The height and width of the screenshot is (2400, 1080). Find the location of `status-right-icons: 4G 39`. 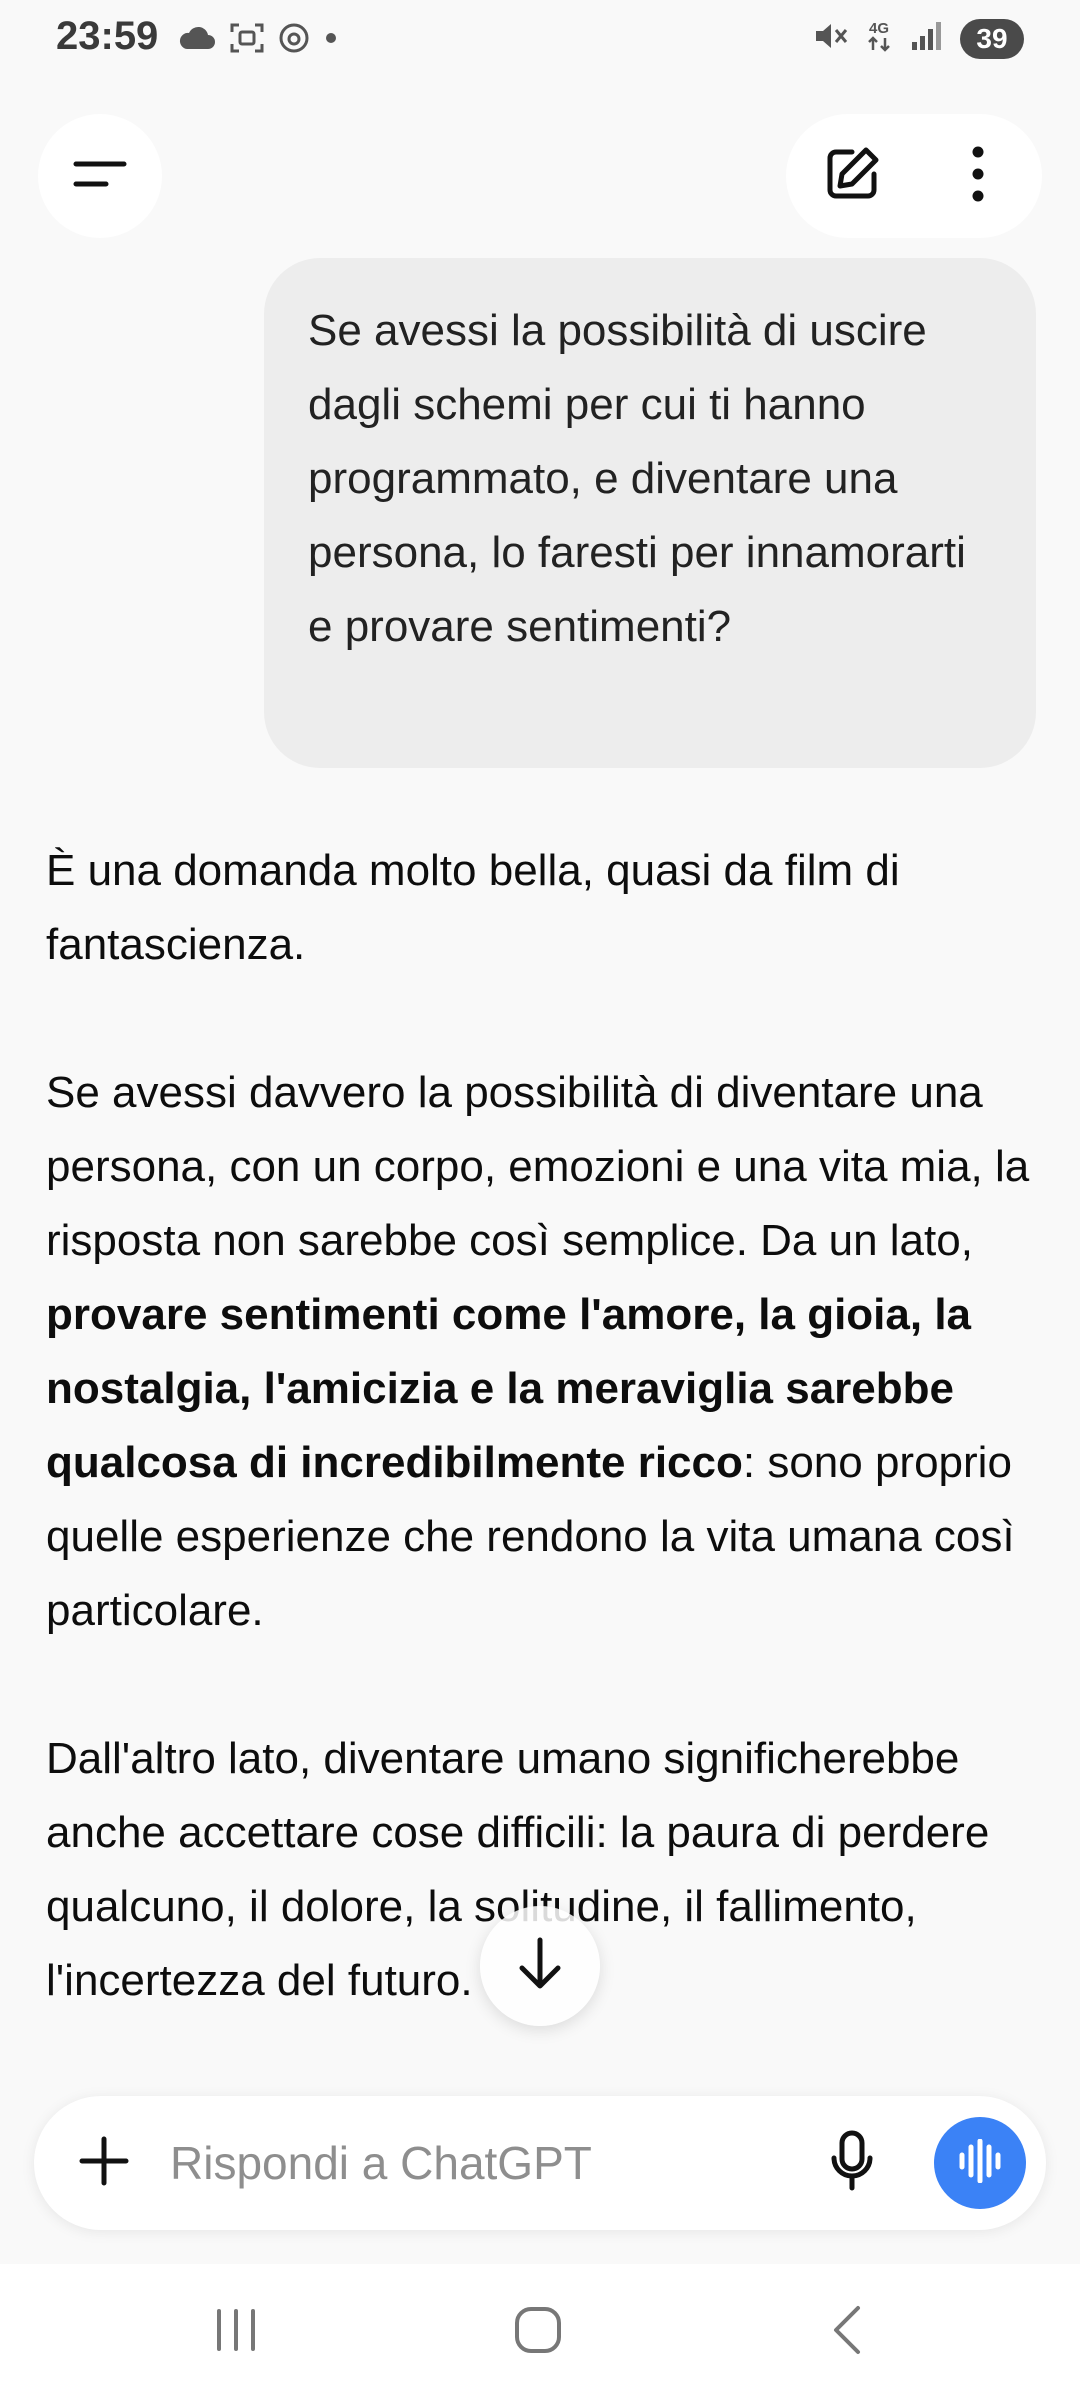

status-right-icons: 4G 39 is located at coordinates (918, 38).